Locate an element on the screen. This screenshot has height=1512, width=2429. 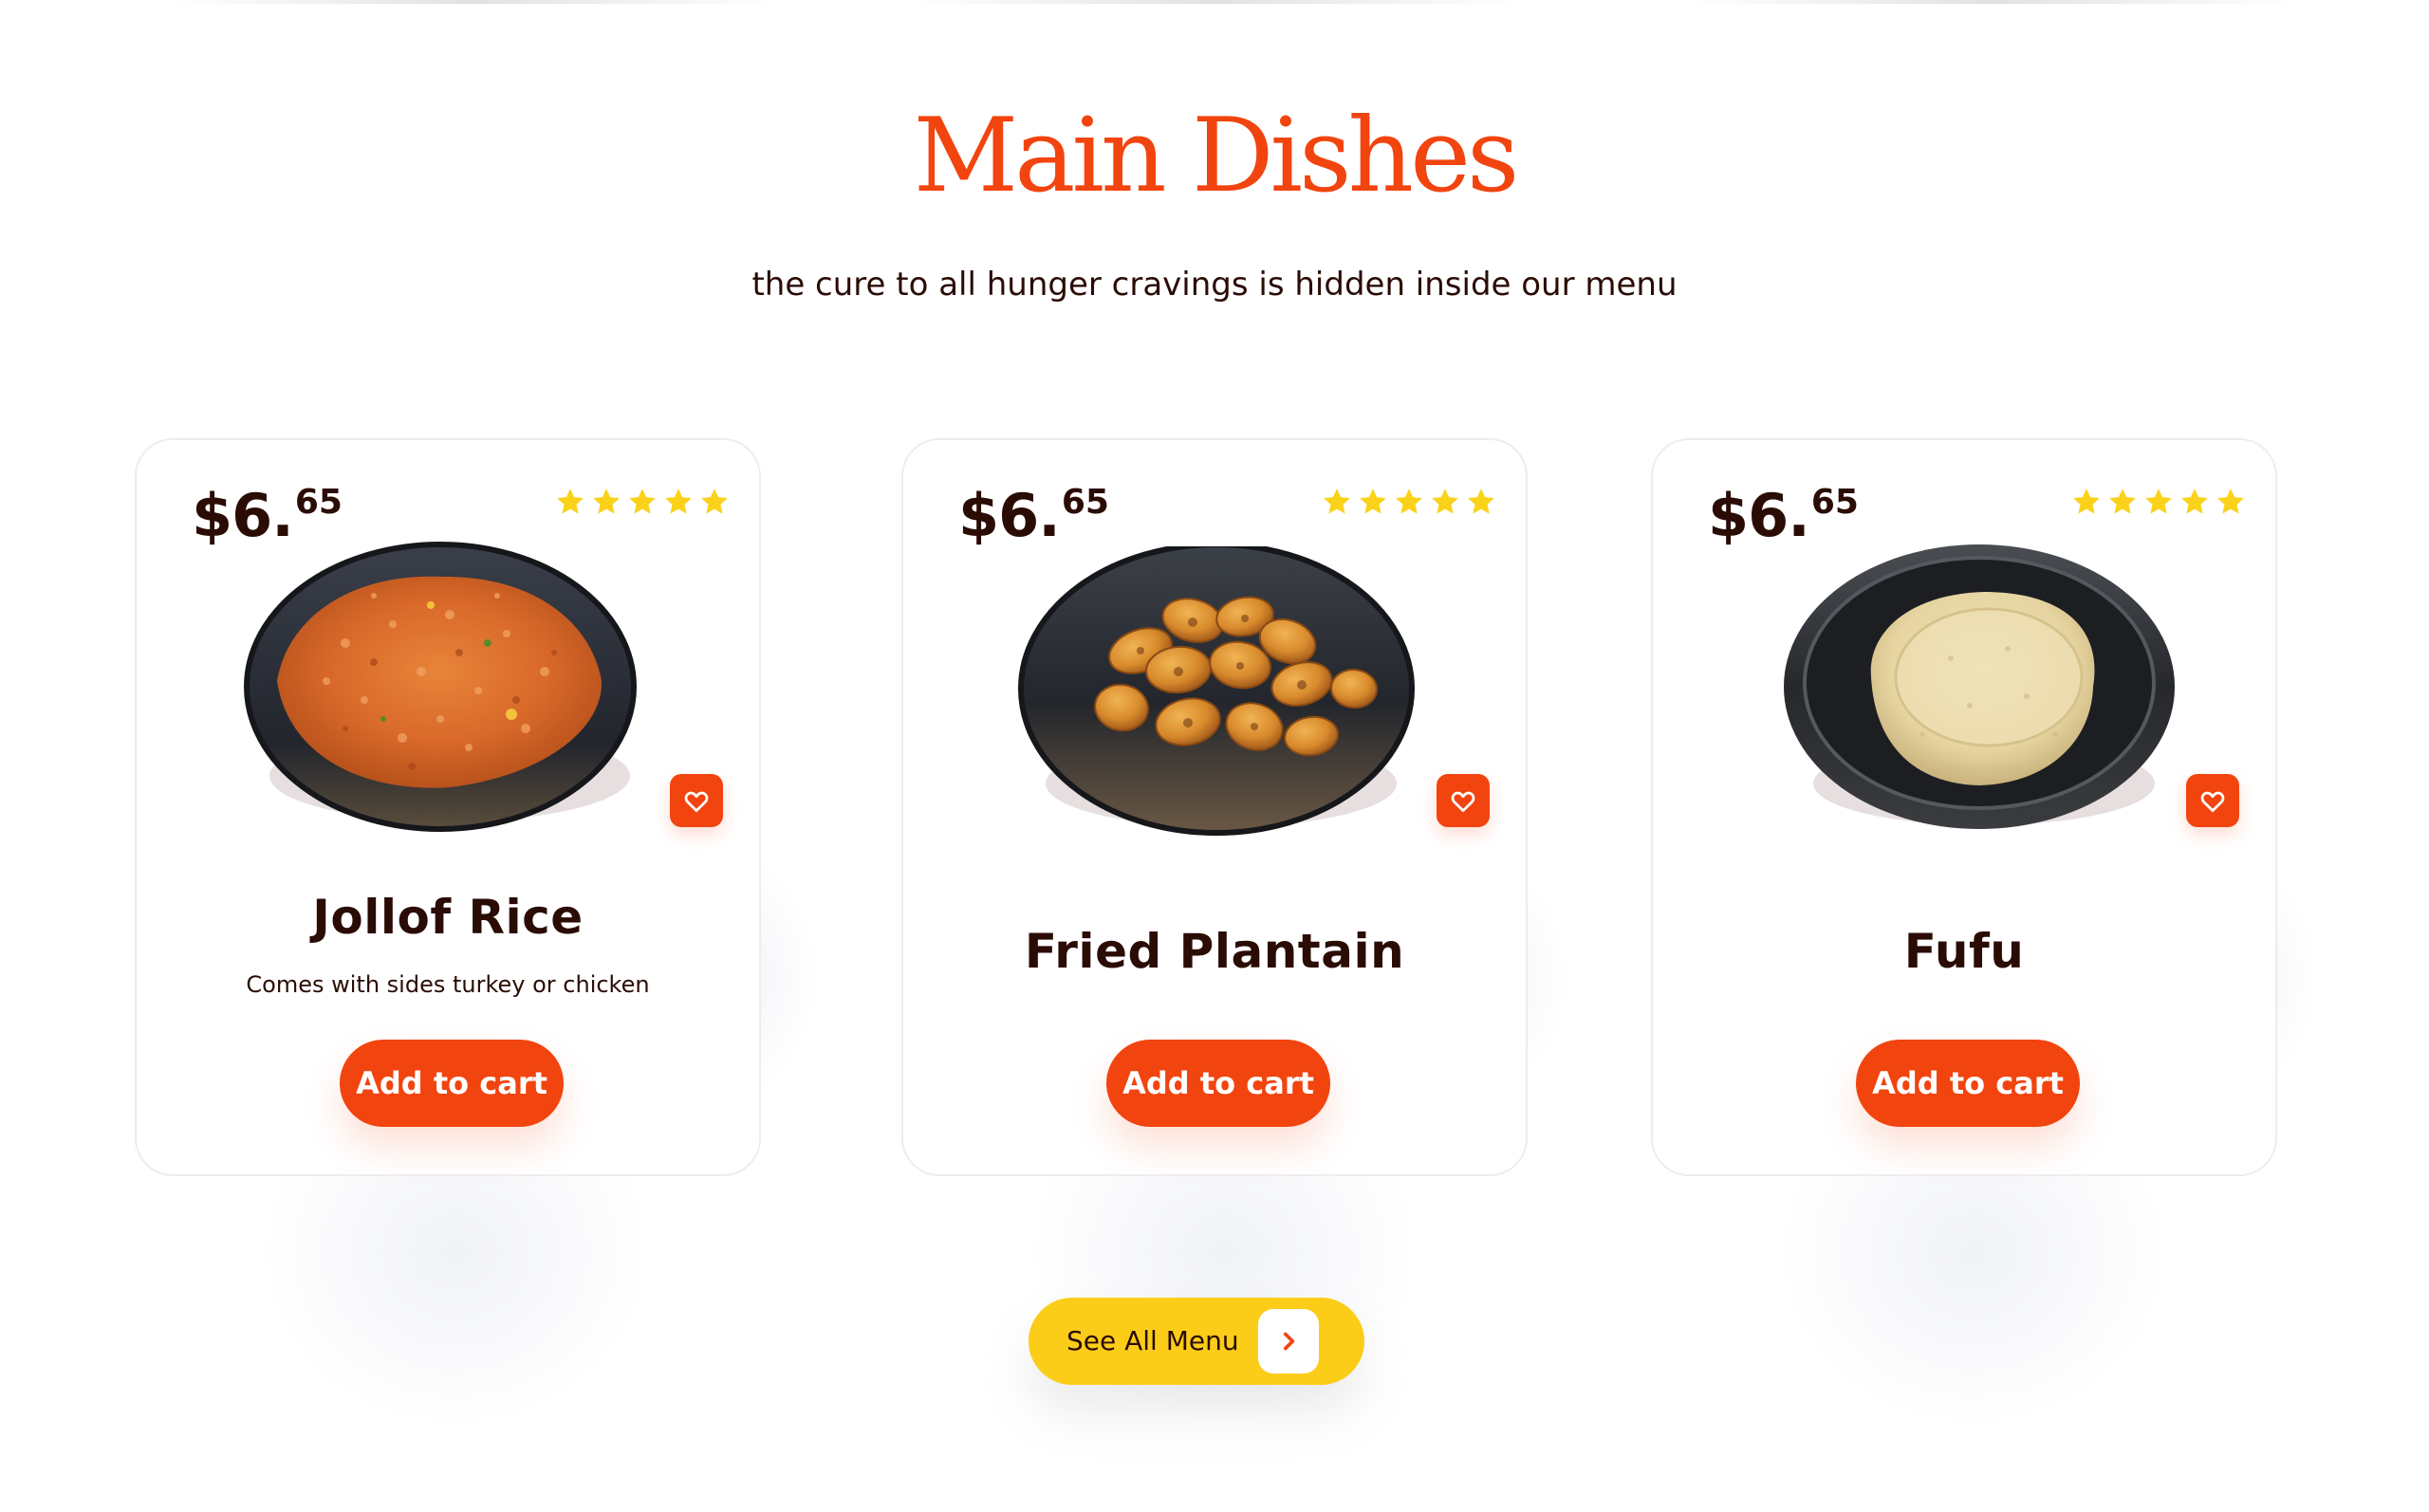
dish-name: Fried Plantain is located at coordinates (1214, 951).